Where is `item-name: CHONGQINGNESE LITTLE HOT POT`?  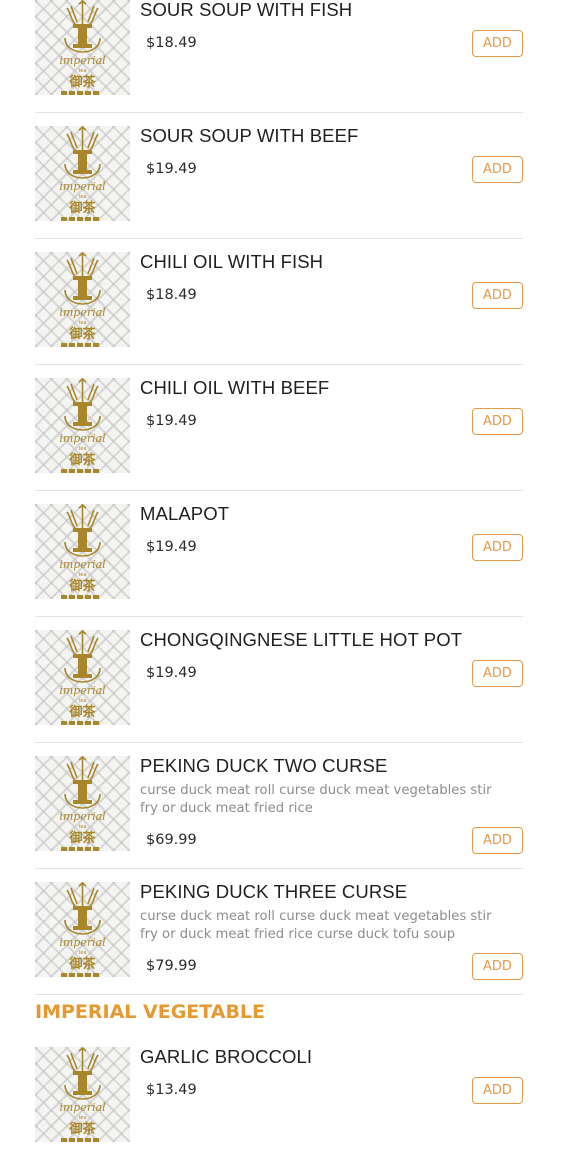 item-name: CHONGQINGNESE LITTLE HOT POT is located at coordinates (301, 639).